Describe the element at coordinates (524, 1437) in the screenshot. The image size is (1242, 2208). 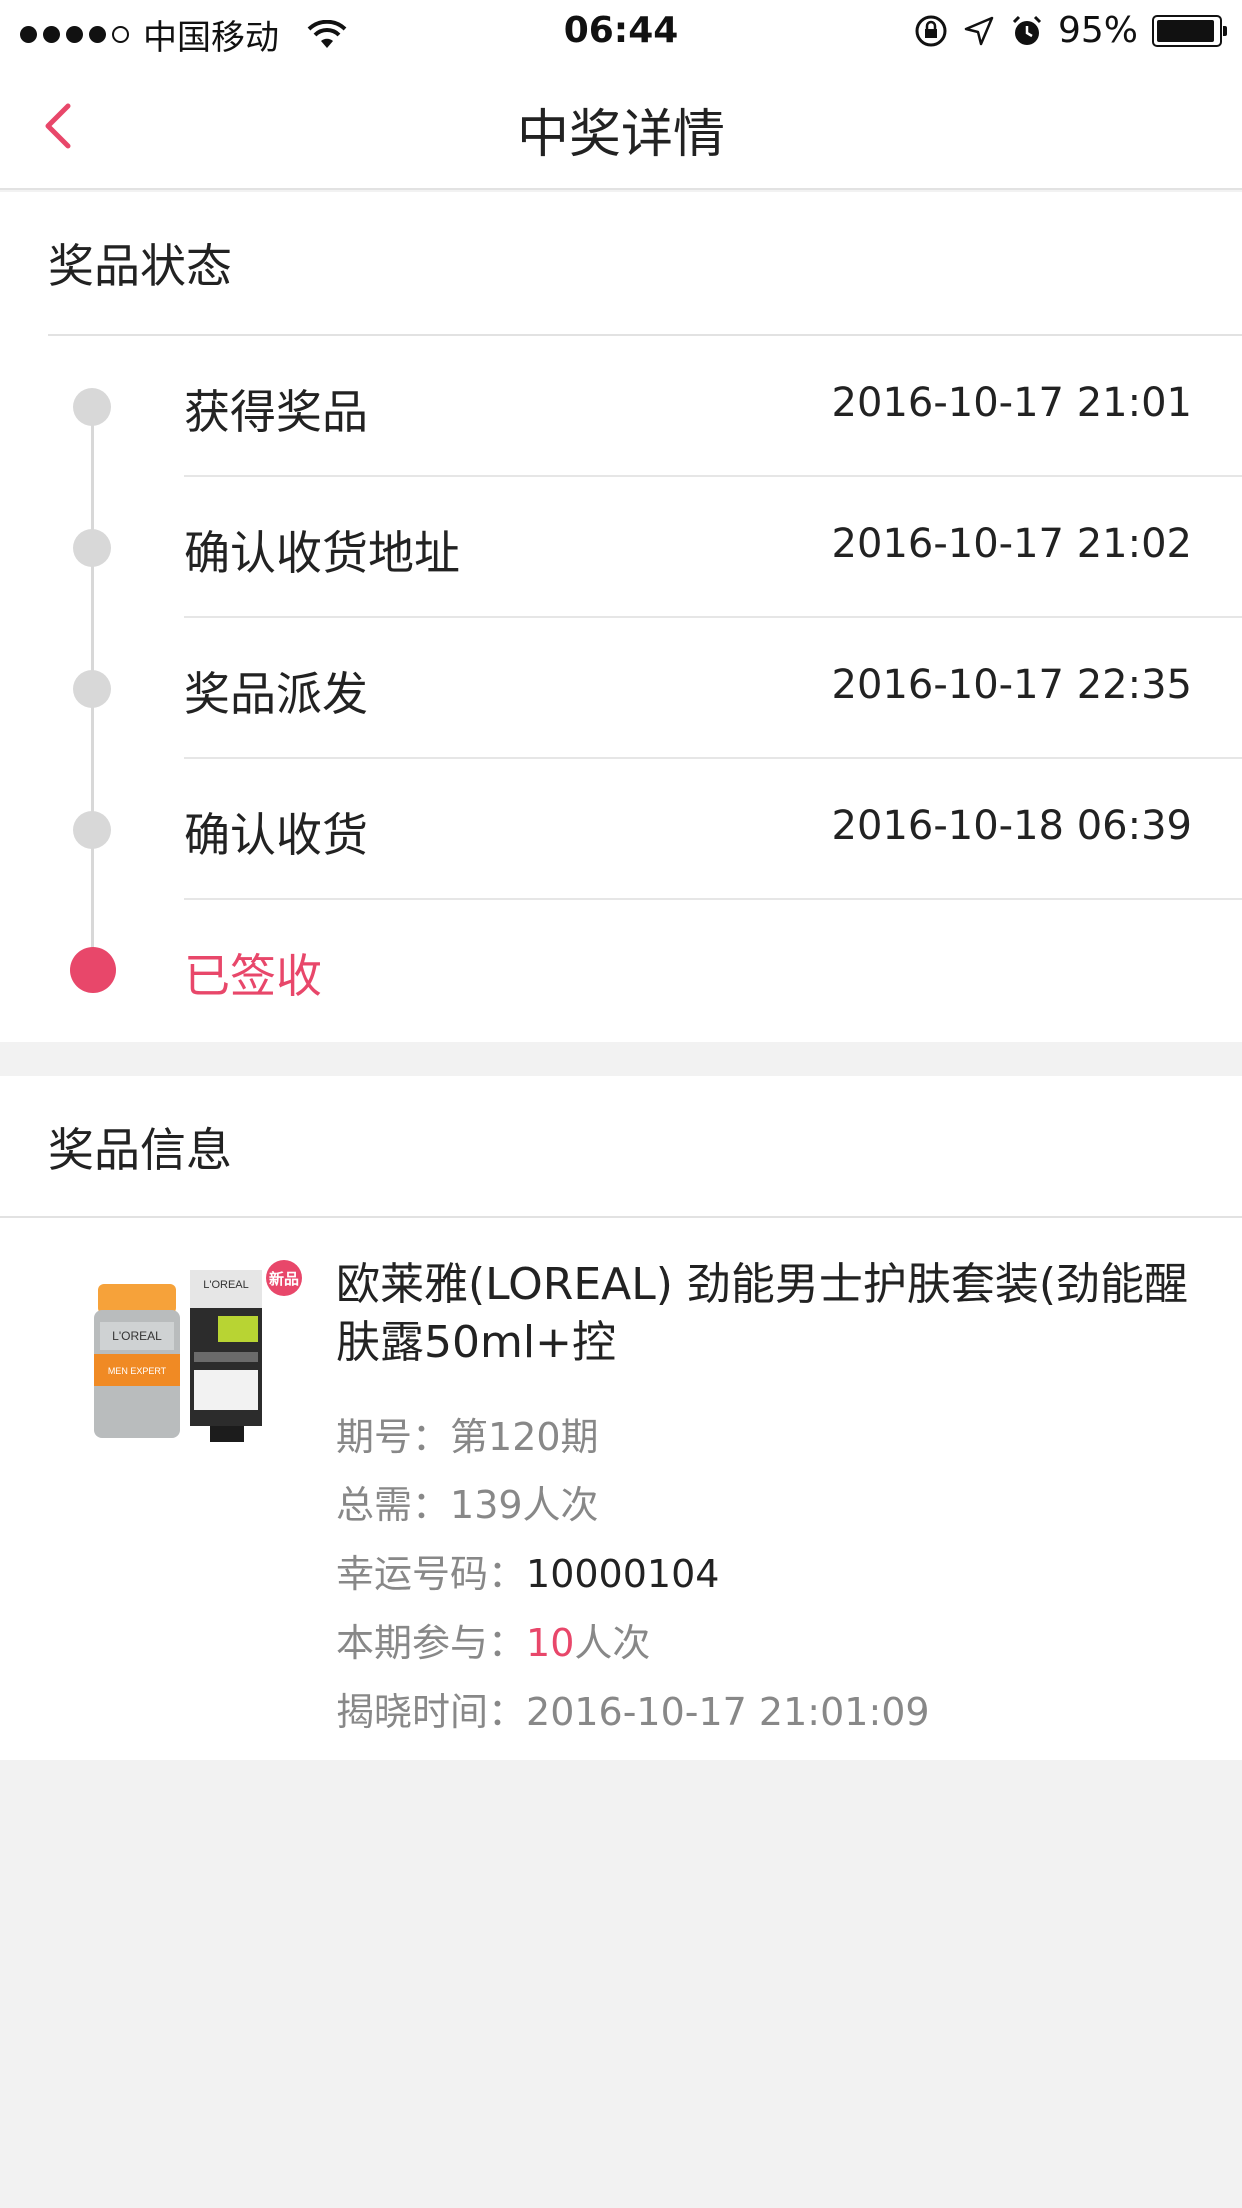
I see `period-value: 第120期` at that location.